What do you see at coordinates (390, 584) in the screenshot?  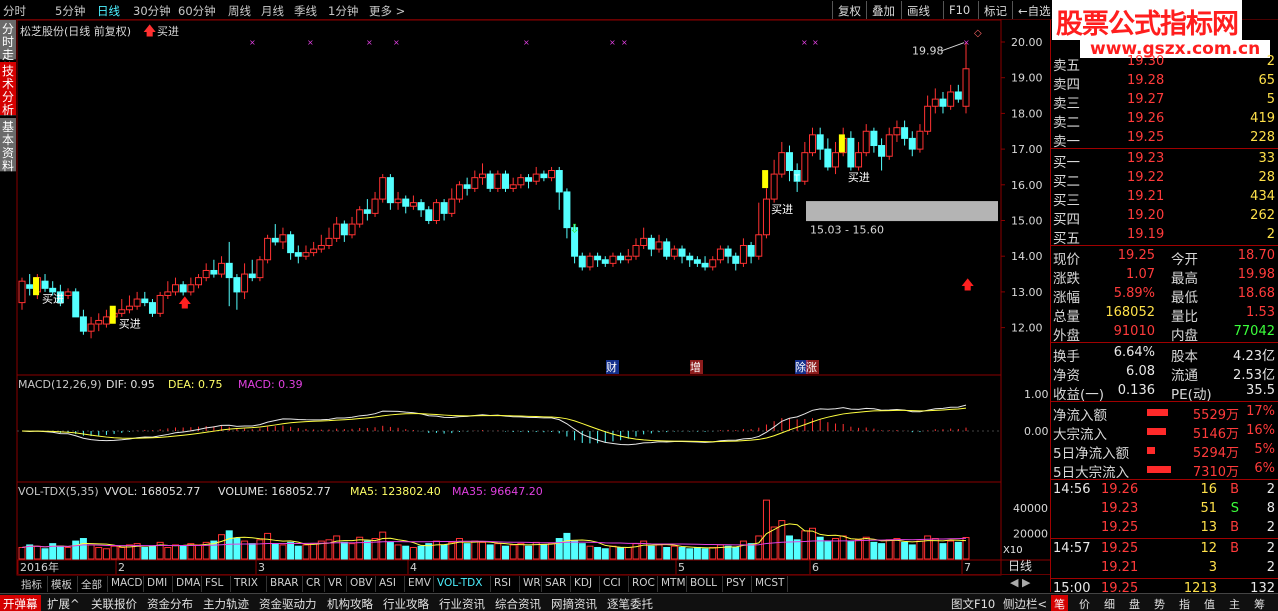 I see `indicator-tab-12: ASI` at bounding box center [390, 584].